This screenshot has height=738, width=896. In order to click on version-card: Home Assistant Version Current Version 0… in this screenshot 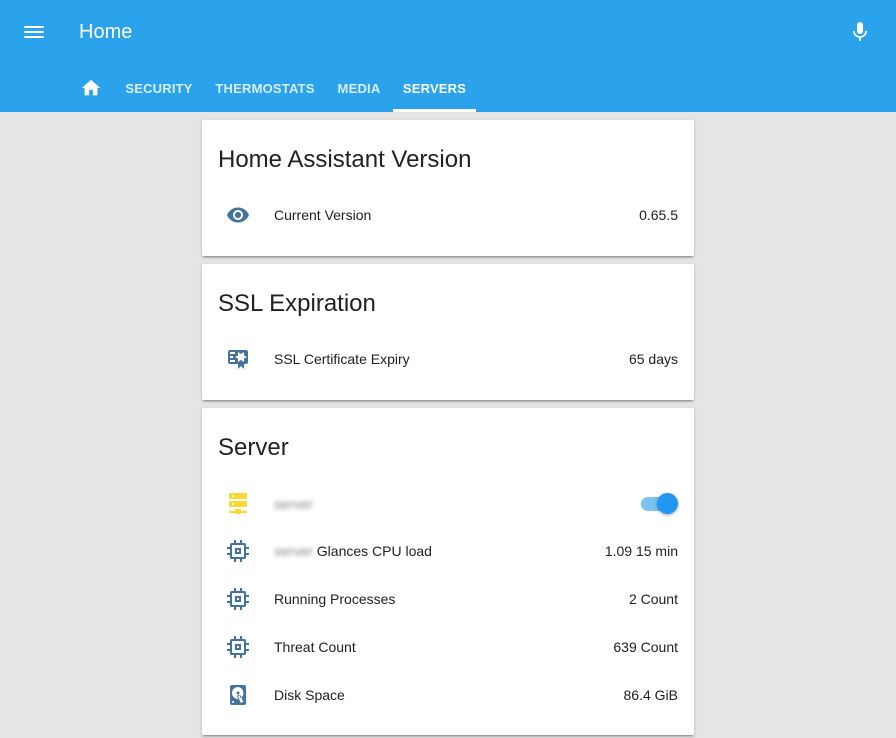, I will do `click(448, 188)`.